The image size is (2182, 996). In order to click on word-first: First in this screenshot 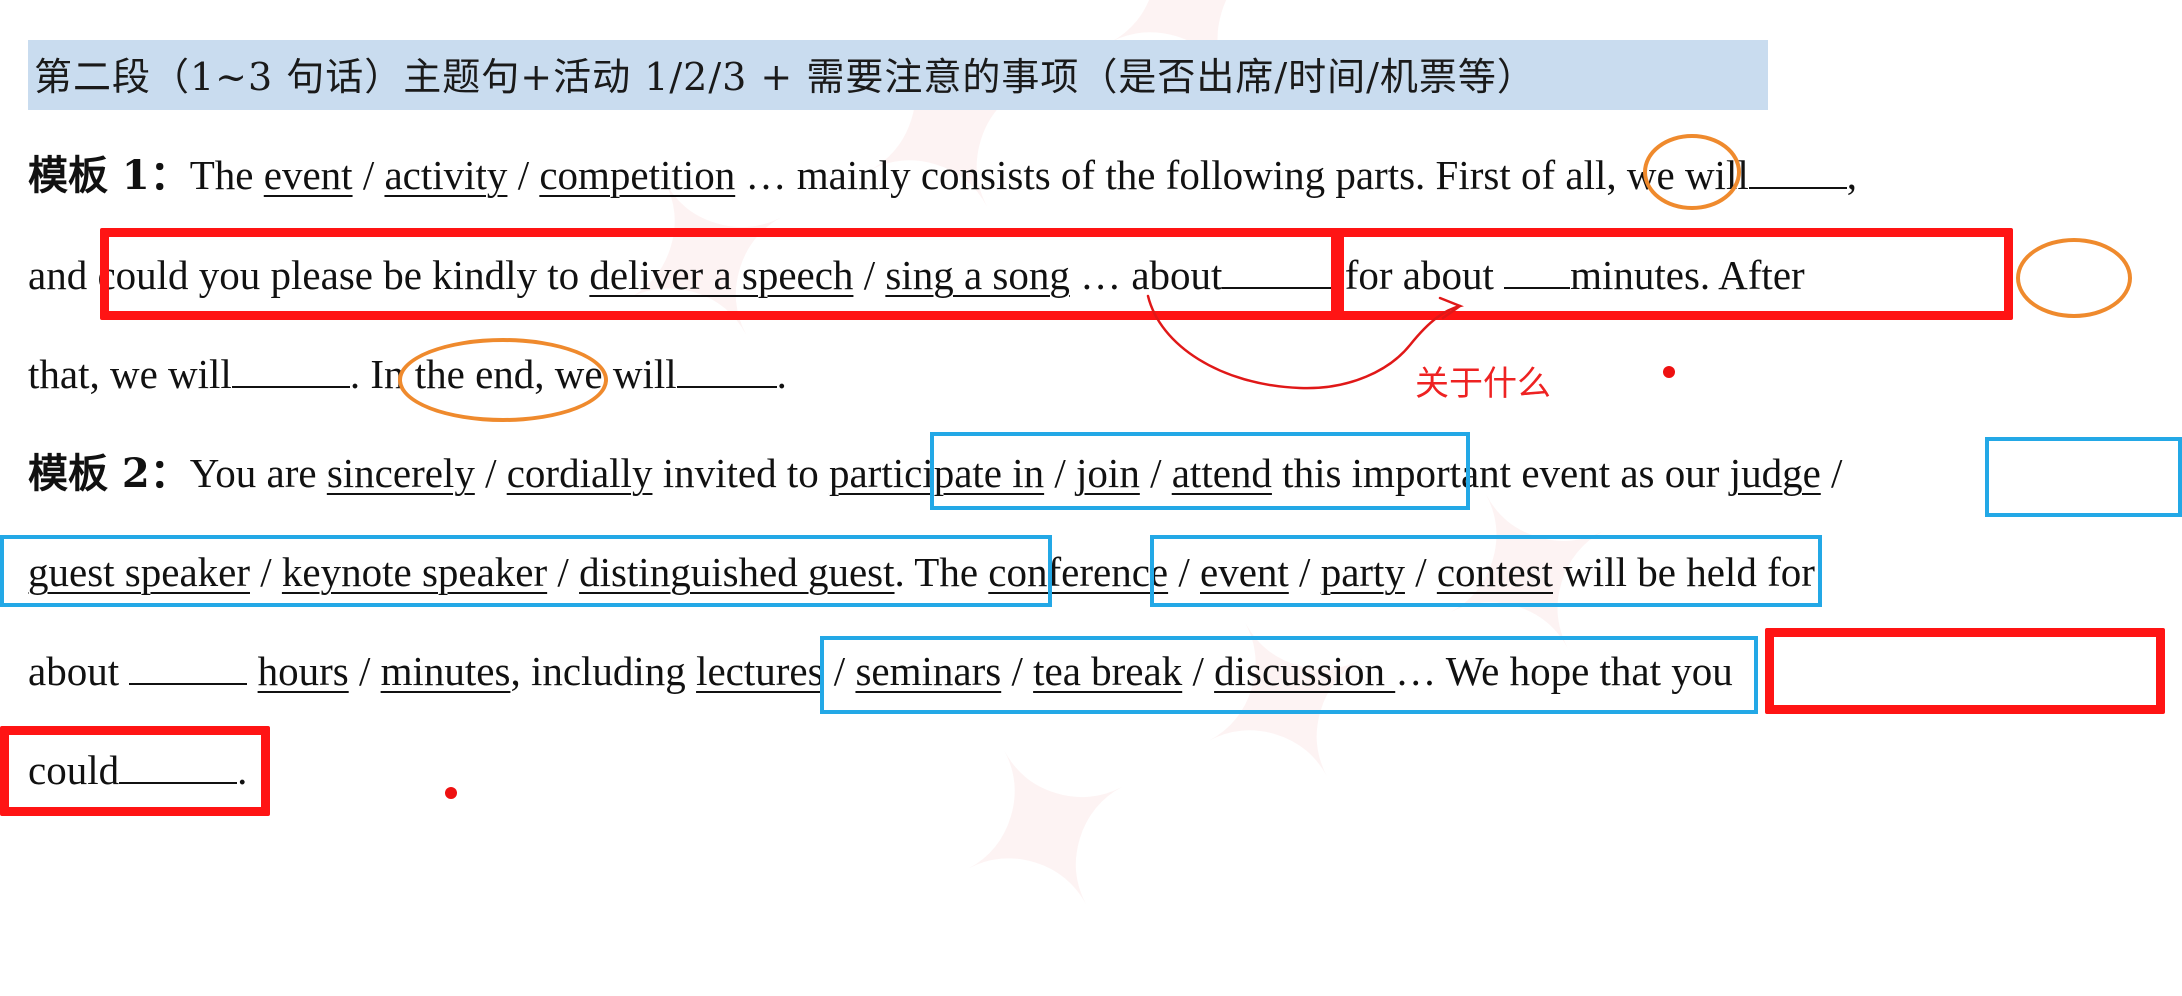, I will do `click(1473, 175)`.